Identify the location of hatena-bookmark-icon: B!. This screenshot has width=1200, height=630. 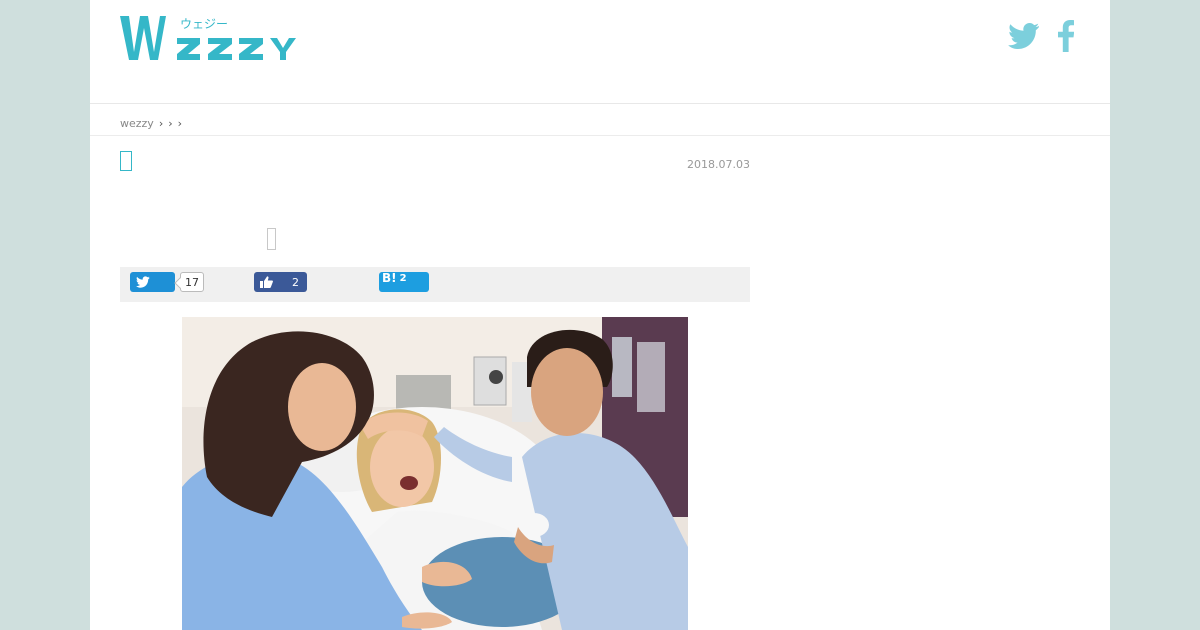
(389, 278).